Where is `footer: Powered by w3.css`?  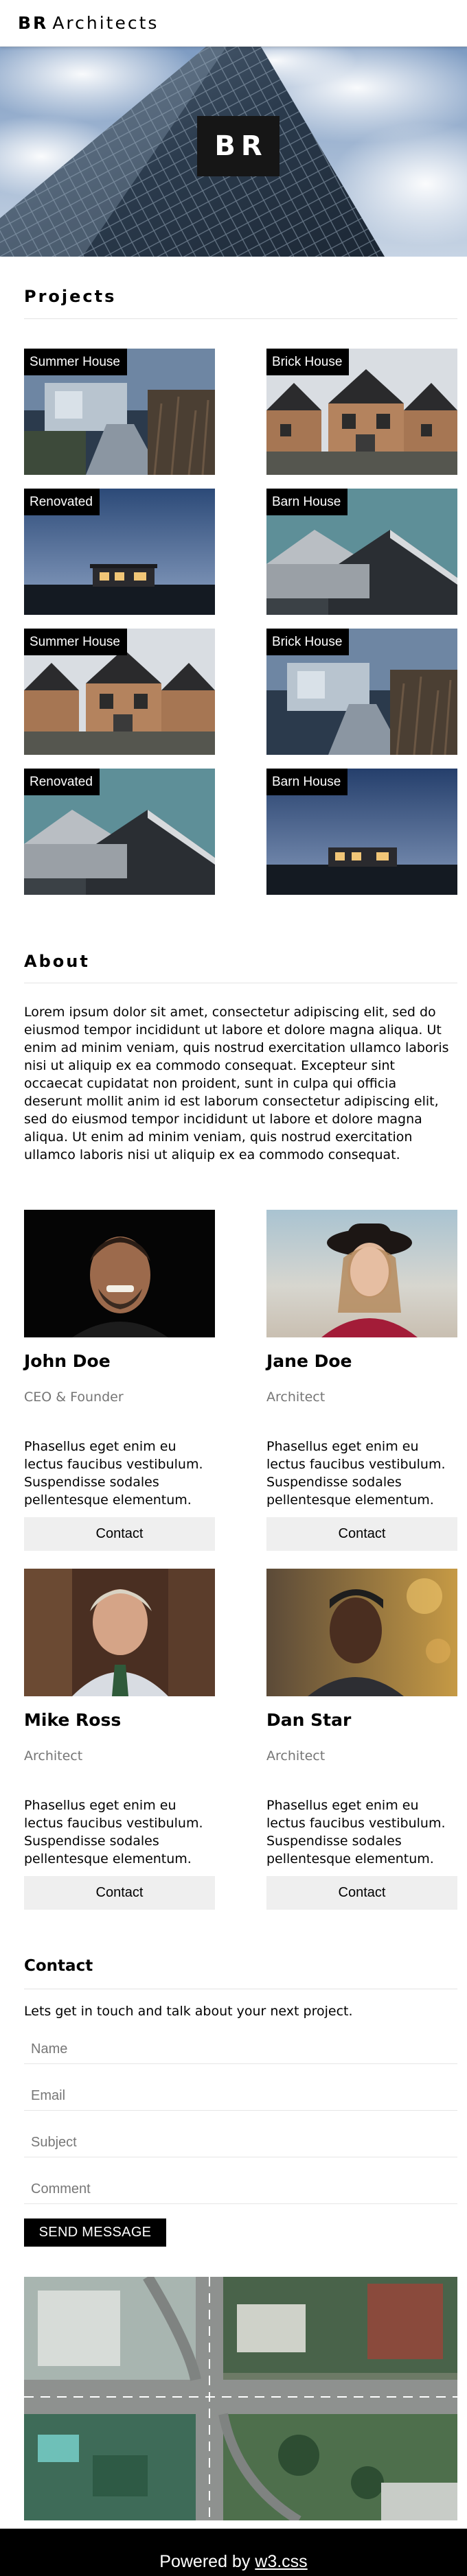 footer: Powered by w3.css is located at coordinates (233, 2552).